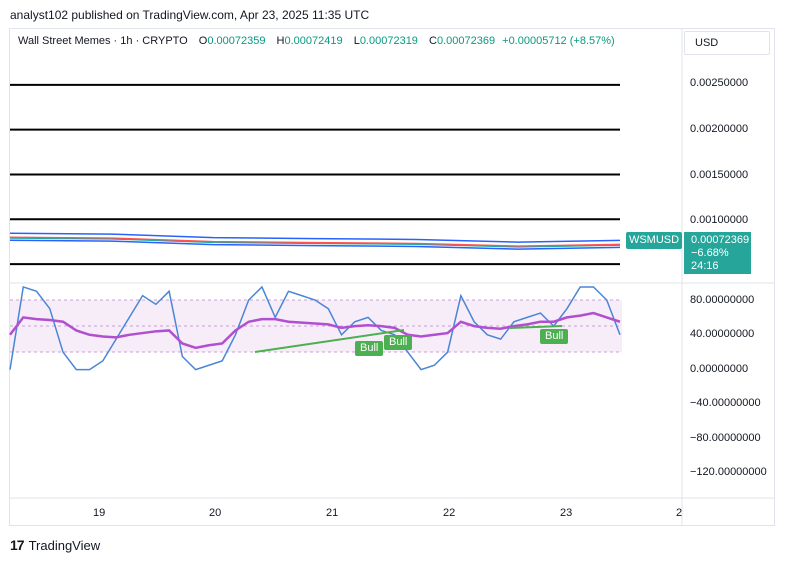 The width and height of the screenshot is (785, 562). What do you see at coordinates (719, 369) in the screenshot?
I see `osc-tick-3: 0.00000000` at bounding box center [719, 369].